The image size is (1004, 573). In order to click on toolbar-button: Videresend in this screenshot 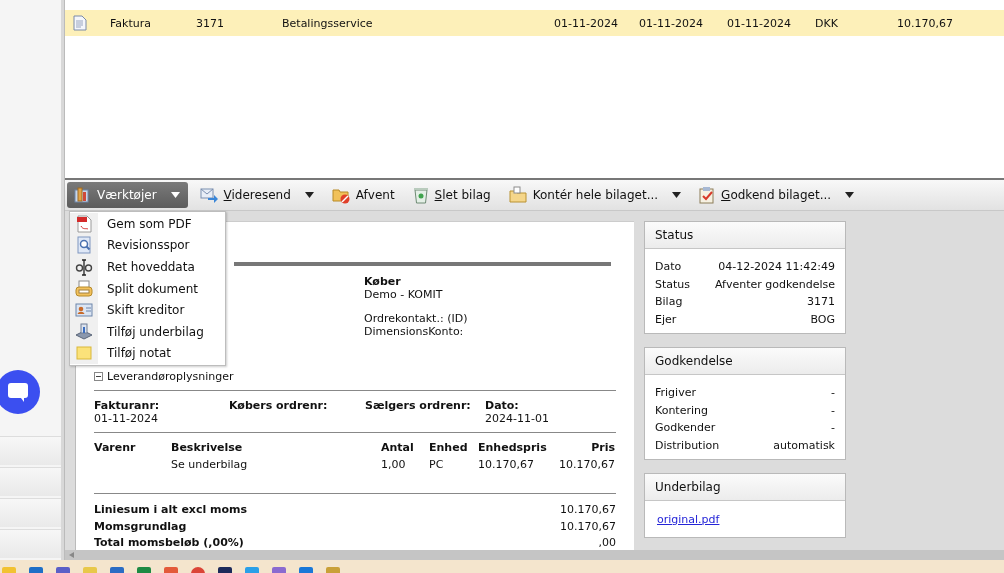, I will do `click(256, 195)`.